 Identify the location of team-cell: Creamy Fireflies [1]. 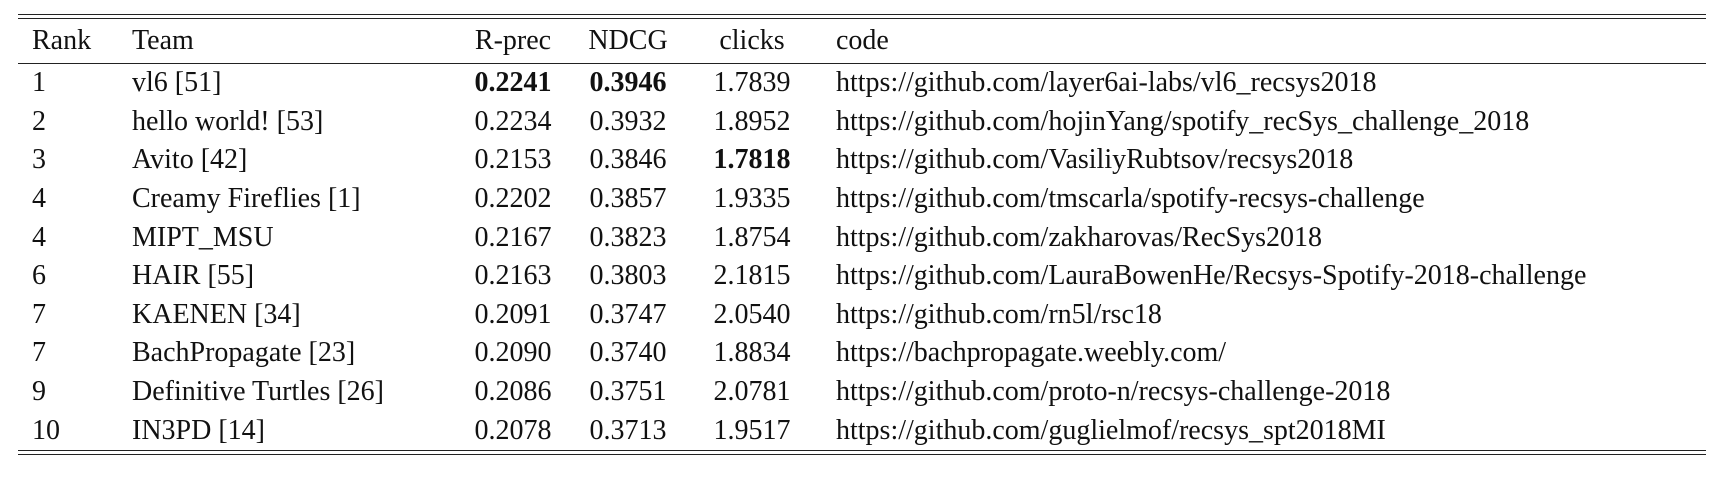
(246, 199).